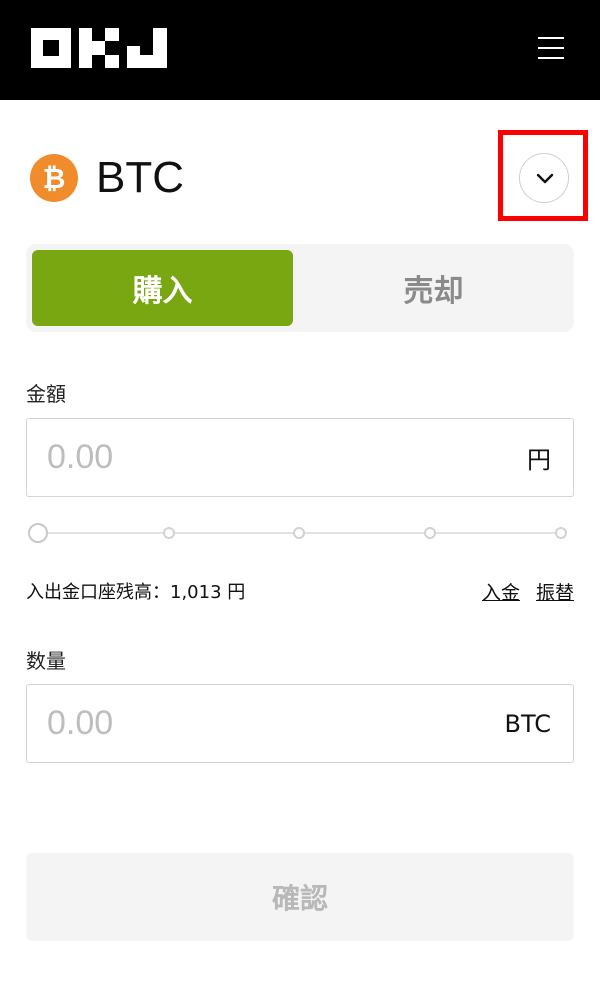 This screenshot has height=1000, width=600. Describe the element at coordinates (99, 48) in the screenshot. I see `okj-logo` at that location.